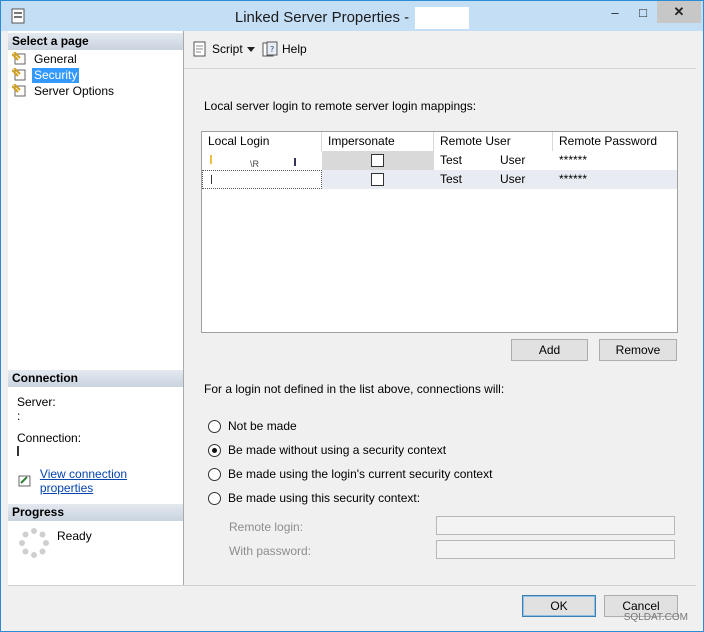 The height and width of the screenshot is (632, 704). I want to click on chevron-down-icon, so click(251, 49).